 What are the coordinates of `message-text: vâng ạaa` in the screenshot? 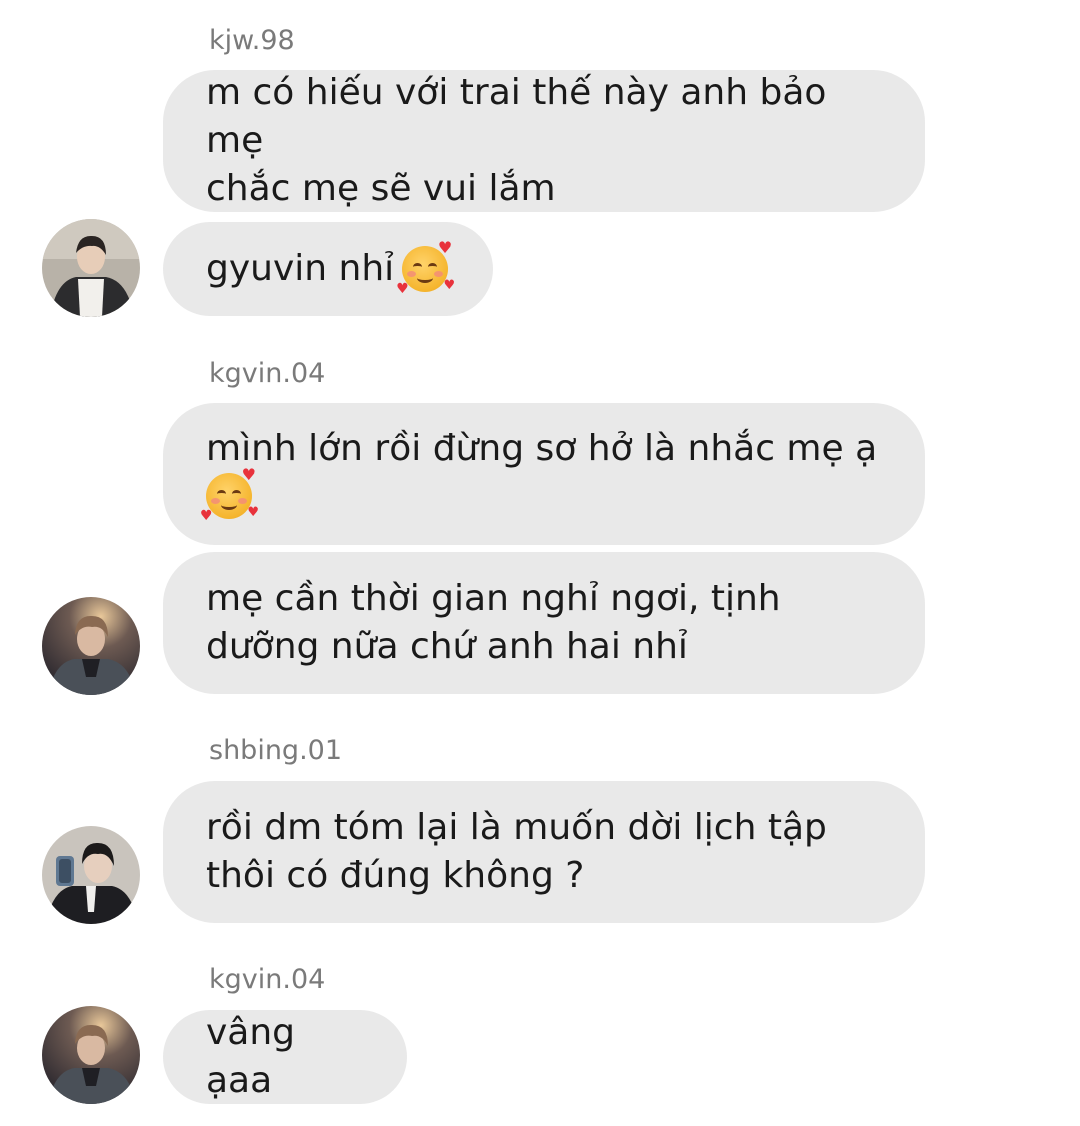 It's located at (251, 1056).